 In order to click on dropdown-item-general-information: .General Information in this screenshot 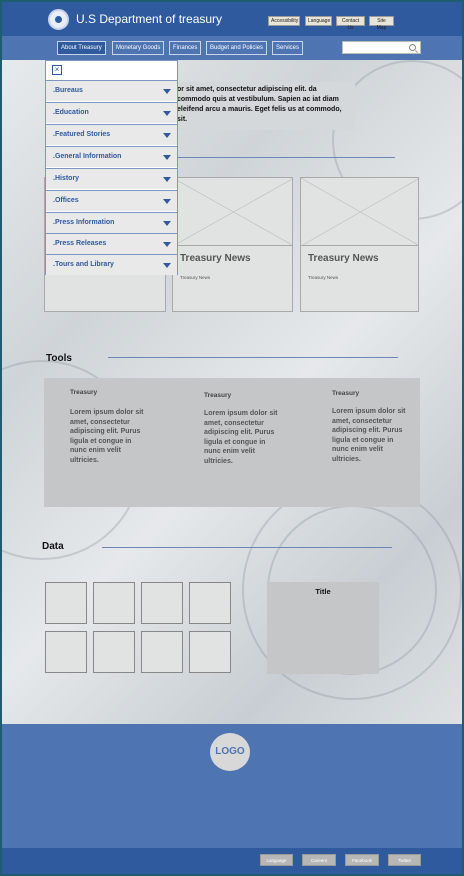, I will do `click(111, 156)`.